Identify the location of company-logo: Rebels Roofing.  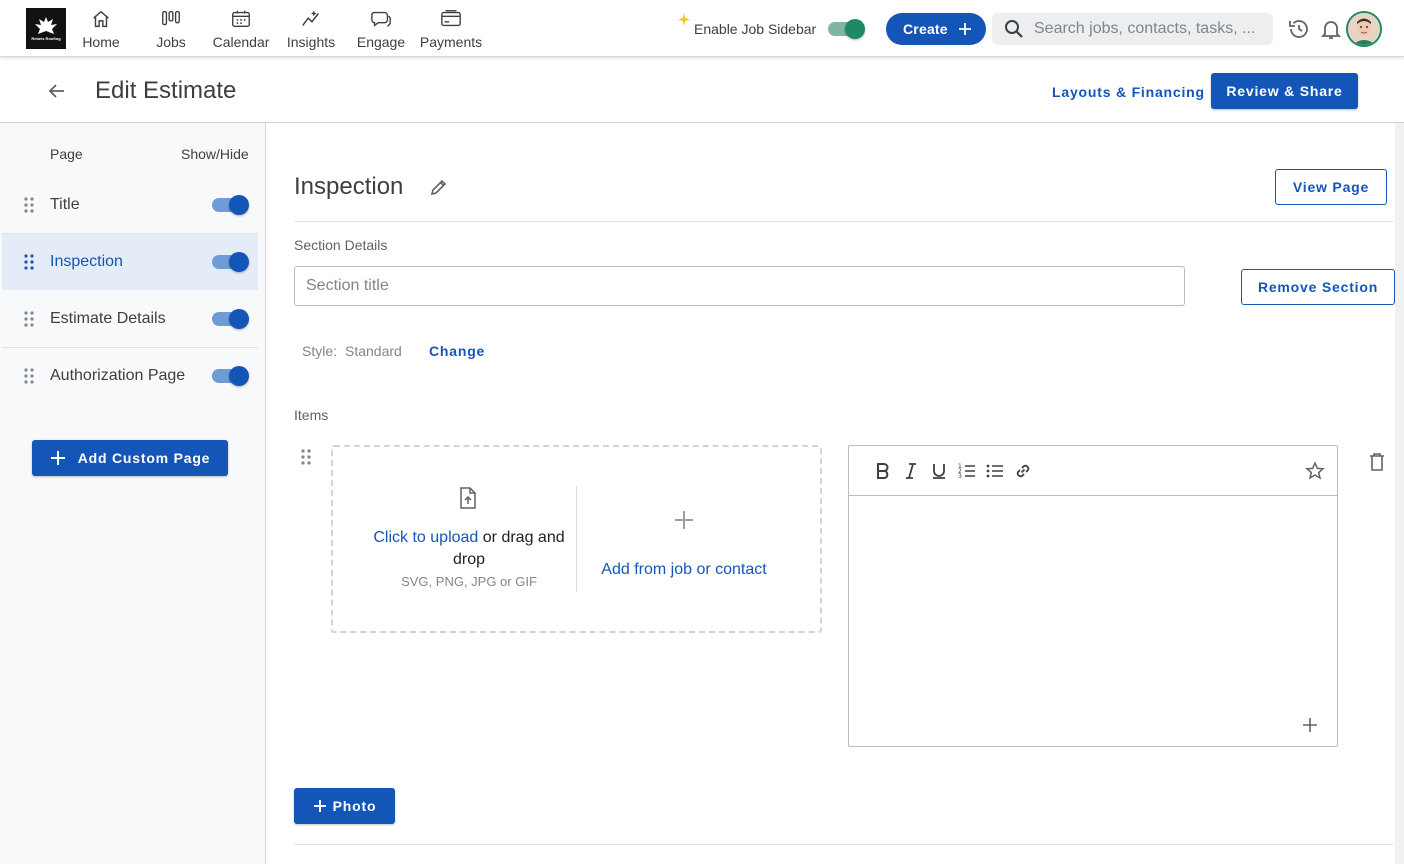
(46, 28).